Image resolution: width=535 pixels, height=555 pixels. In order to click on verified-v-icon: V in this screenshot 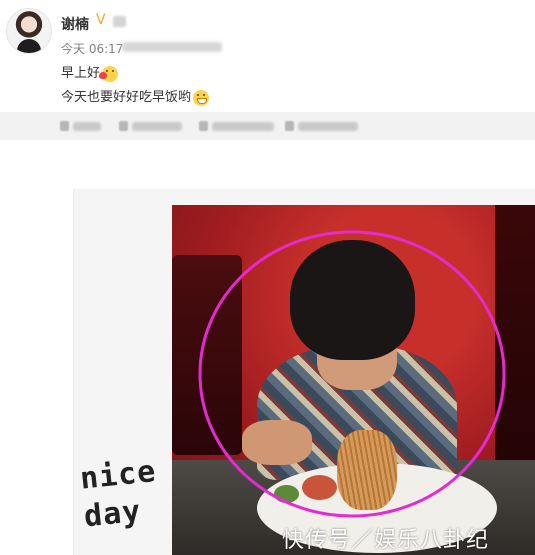, I will do `click(101, 20)`.